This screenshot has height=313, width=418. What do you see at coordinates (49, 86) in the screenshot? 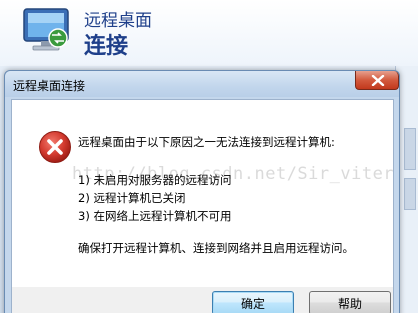
I see `dialog-title: 远程桌面连接` at bounding box center [49, 86].